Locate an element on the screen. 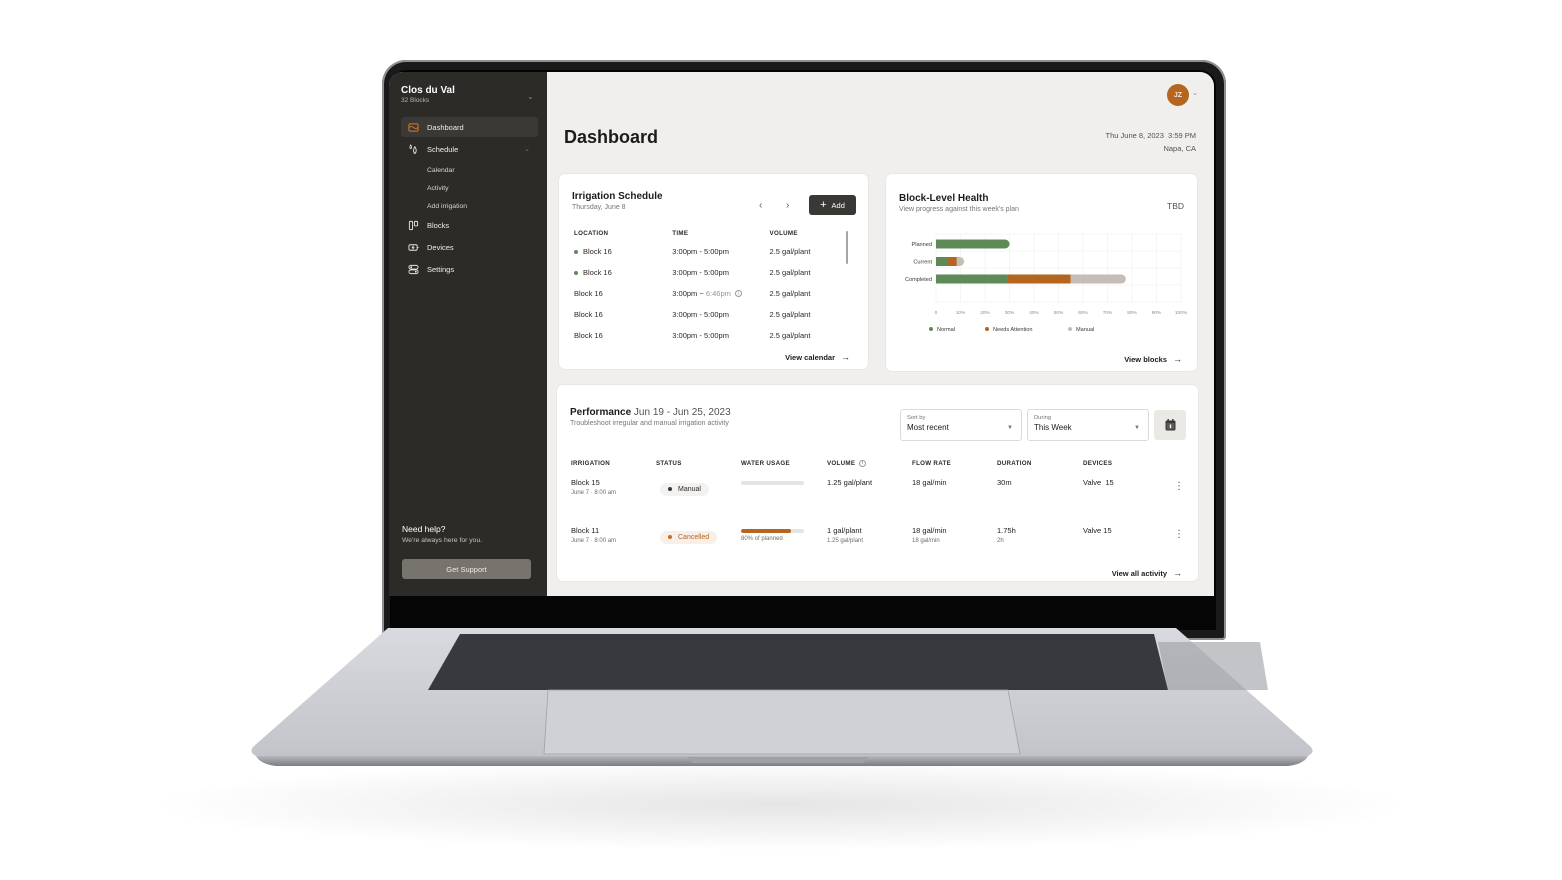  calendar-button is located at coordinates (1170, 425).